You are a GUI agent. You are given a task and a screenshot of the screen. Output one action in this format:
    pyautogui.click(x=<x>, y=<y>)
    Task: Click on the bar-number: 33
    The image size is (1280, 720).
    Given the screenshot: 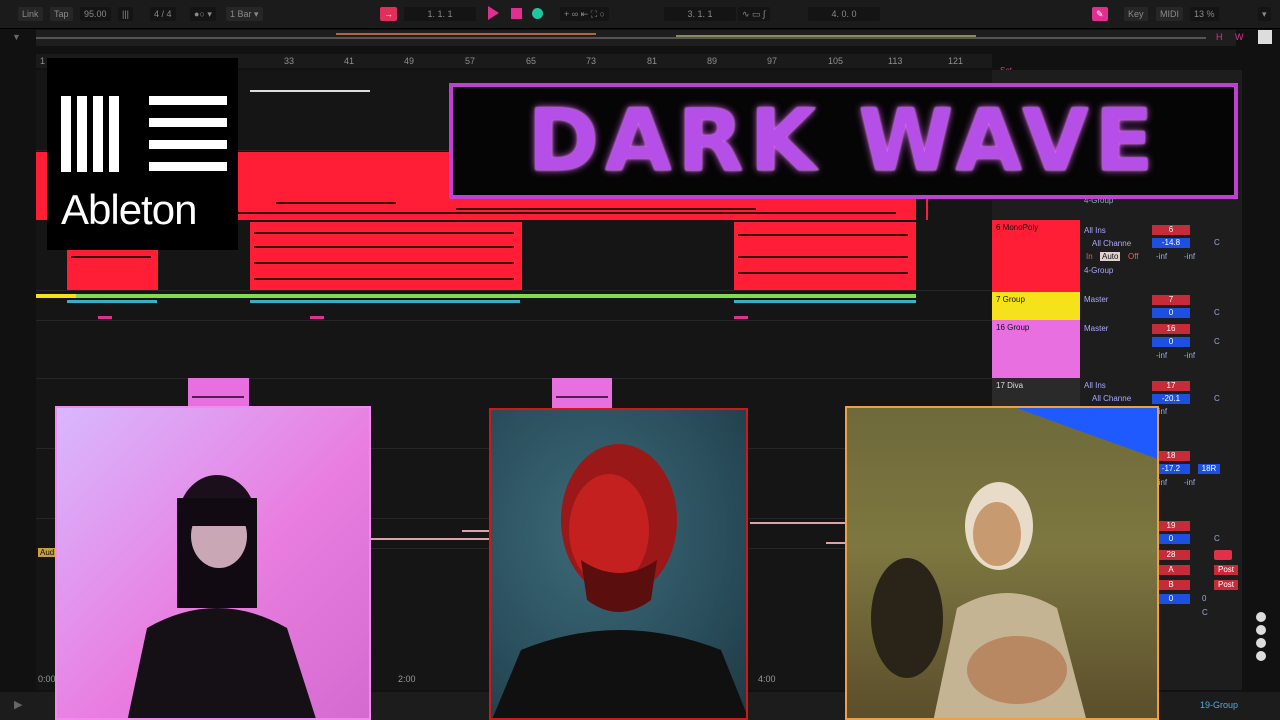 What is the action you would take?
    pyautogui.click(x=289, y=61)
    